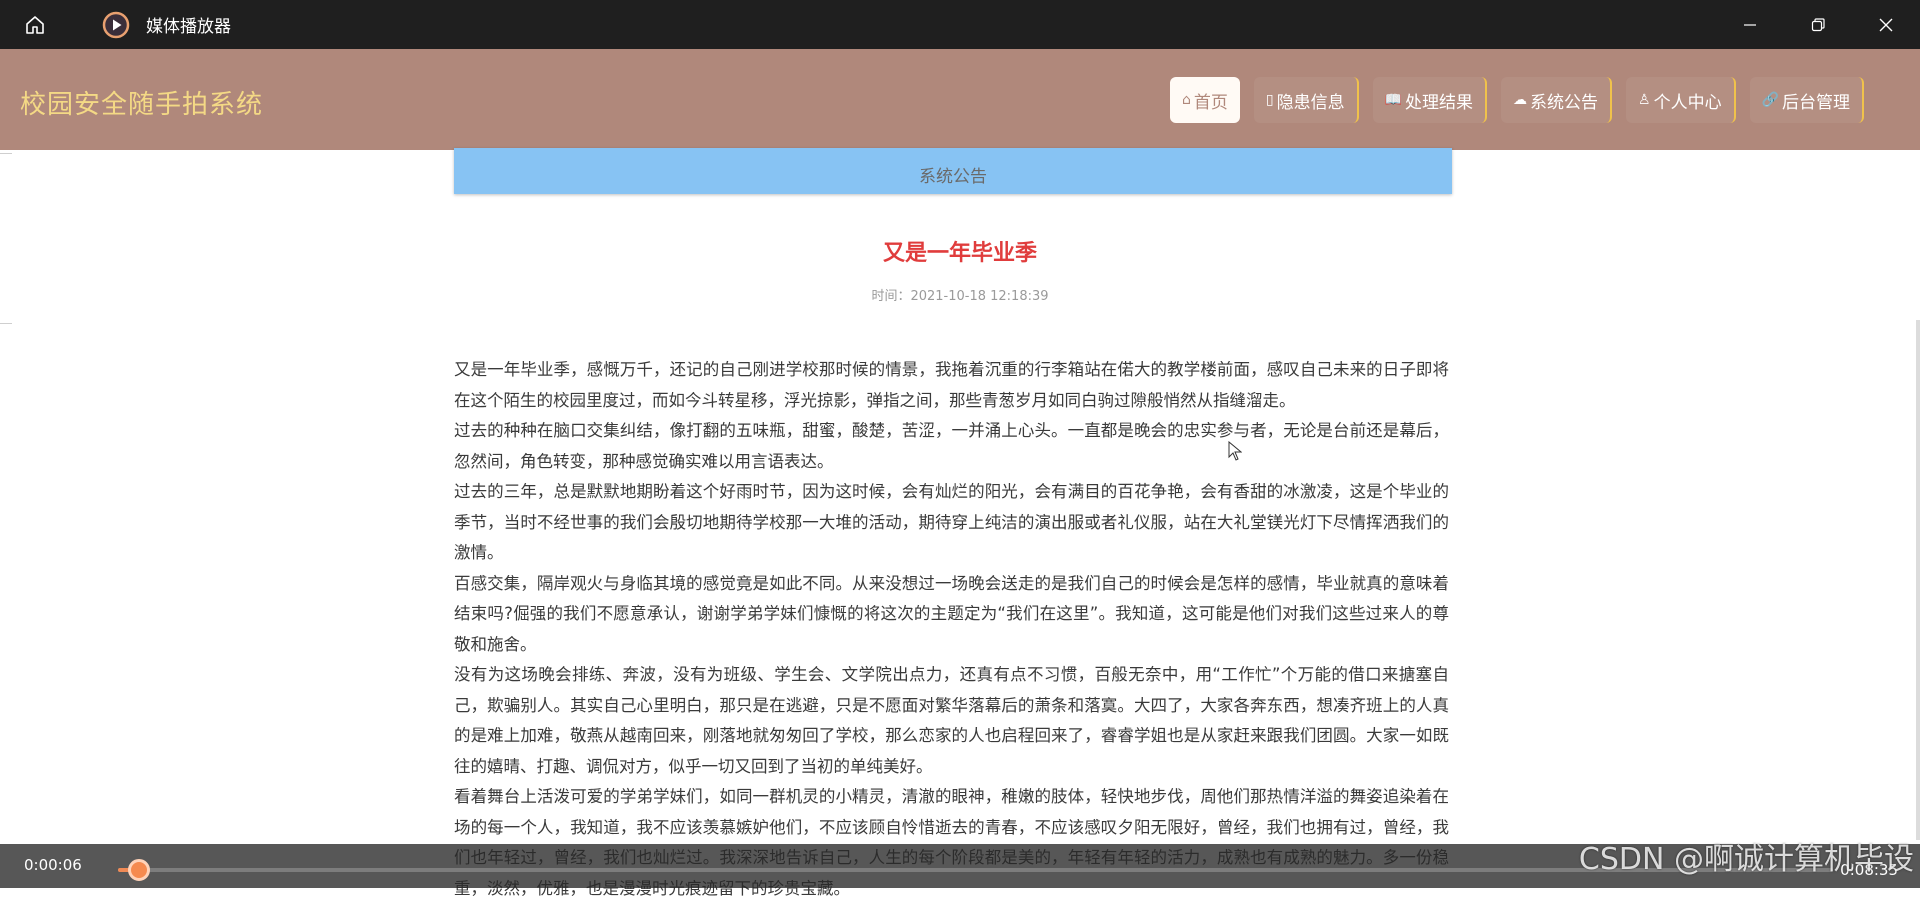 The image size is (1920, 904). I want to click on seek-thumb, so click(139, 870).